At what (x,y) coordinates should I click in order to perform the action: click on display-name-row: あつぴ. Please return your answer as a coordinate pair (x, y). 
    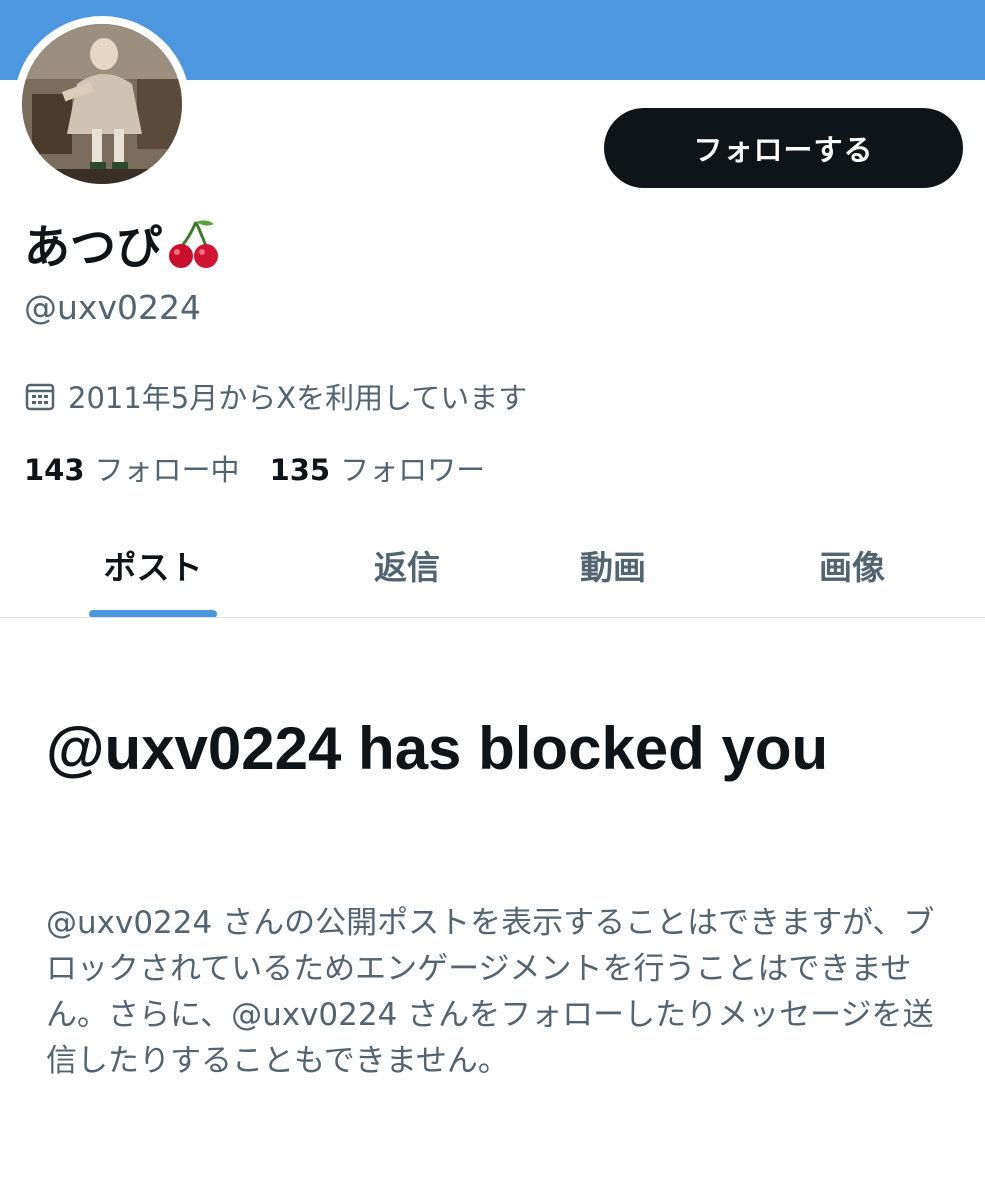
    Looking at the image, I should click on (123, 244).